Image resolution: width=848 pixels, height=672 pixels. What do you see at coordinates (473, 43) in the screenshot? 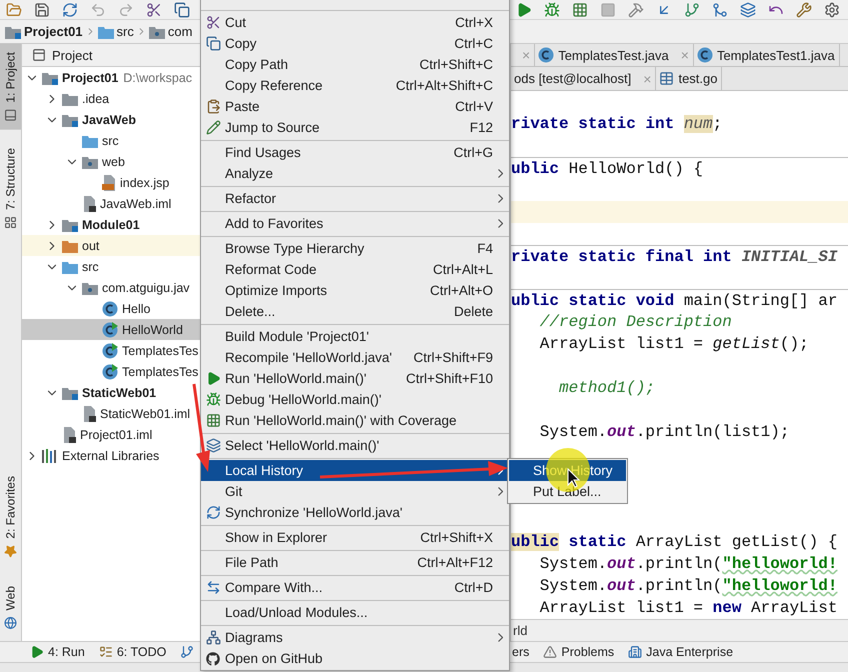
I see `shortcut-text: Ctrl+C` at bounding box center [473, 43].